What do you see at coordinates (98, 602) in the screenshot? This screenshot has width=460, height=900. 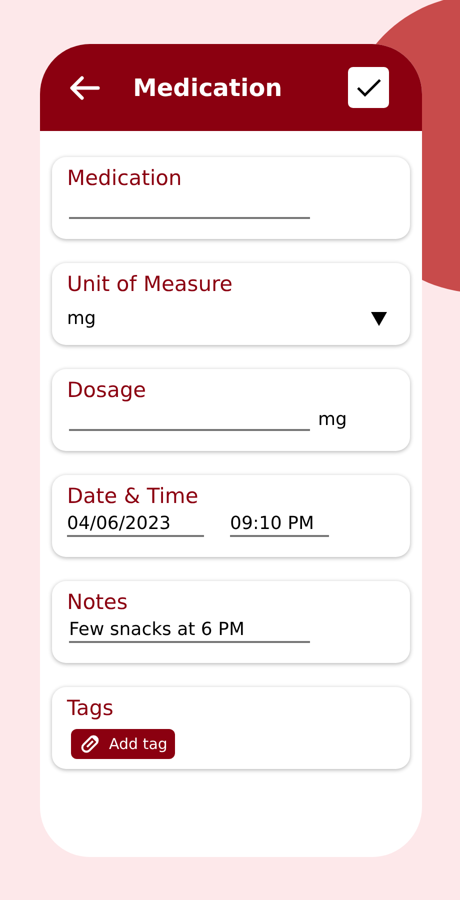 I see `field-label: Notes` at bounding box center [98, 602].